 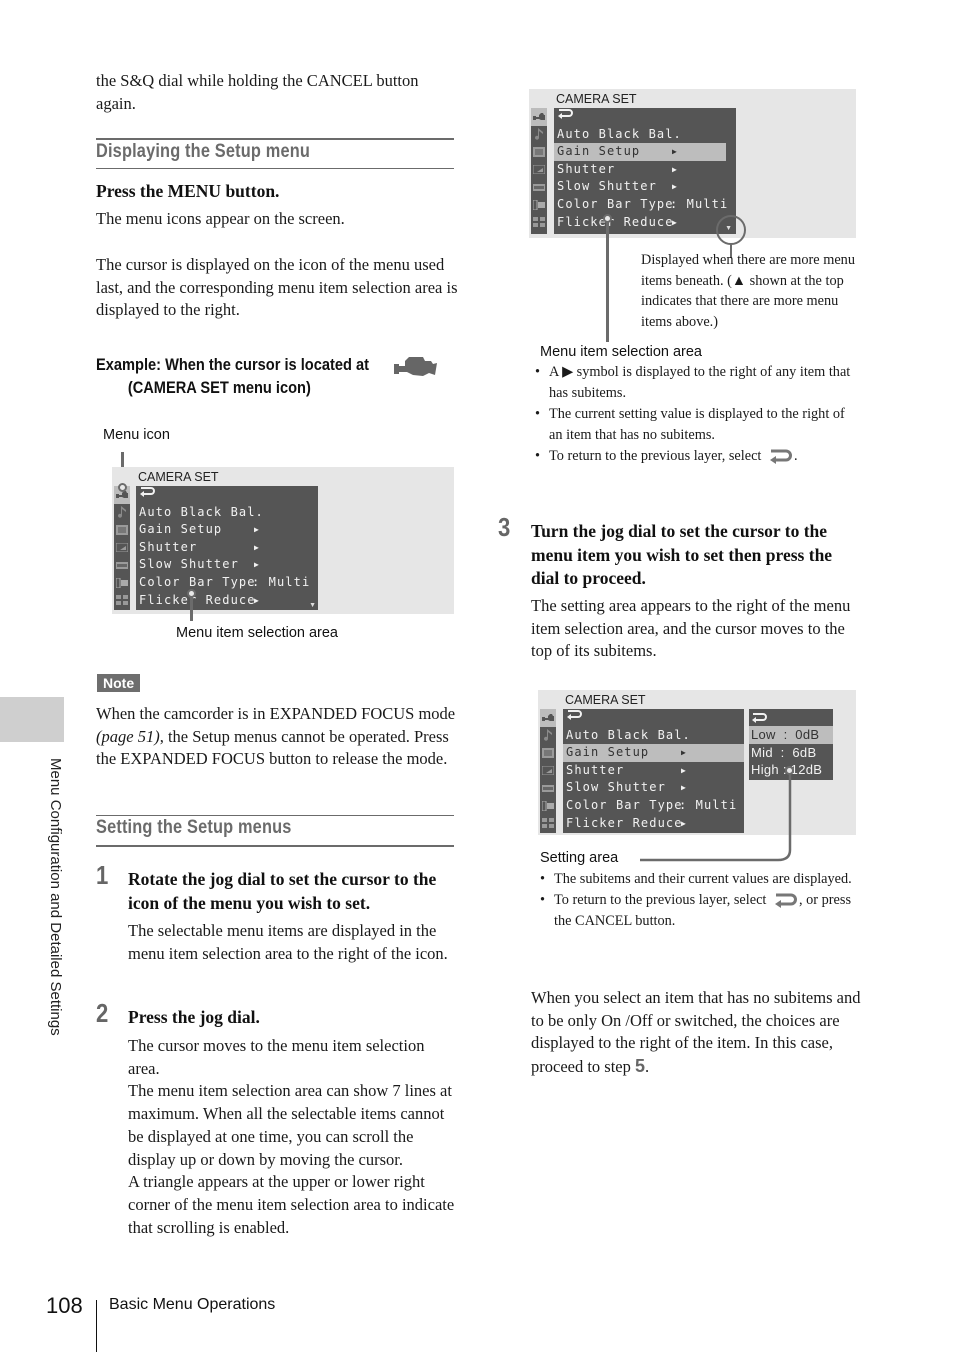 I want to click on setting-item-mid: Mid : 6dB, so click(x=791, y=752).